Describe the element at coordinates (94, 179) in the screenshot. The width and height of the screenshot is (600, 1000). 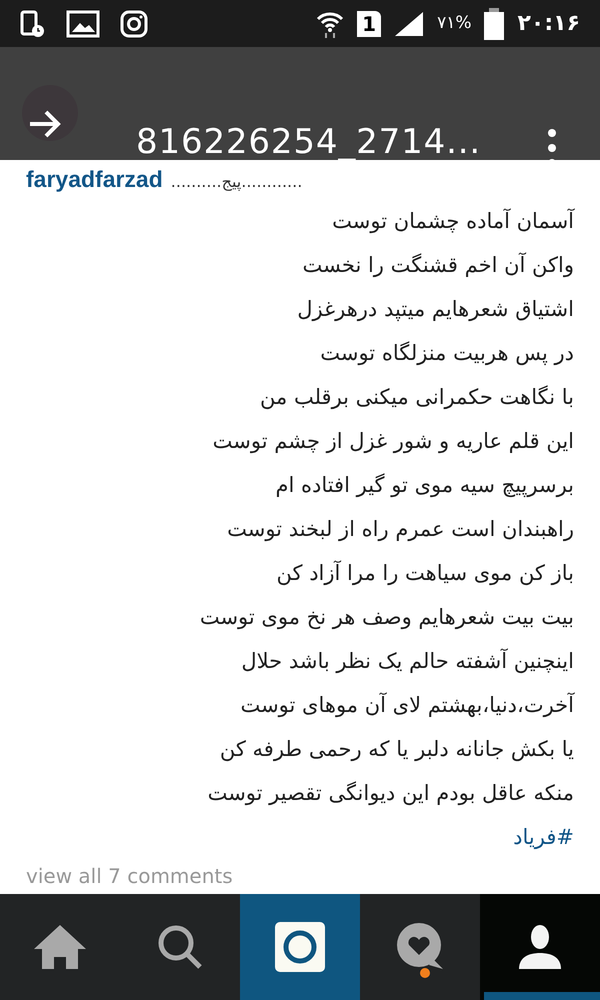
I see `username: faryadfarzad` at that location.